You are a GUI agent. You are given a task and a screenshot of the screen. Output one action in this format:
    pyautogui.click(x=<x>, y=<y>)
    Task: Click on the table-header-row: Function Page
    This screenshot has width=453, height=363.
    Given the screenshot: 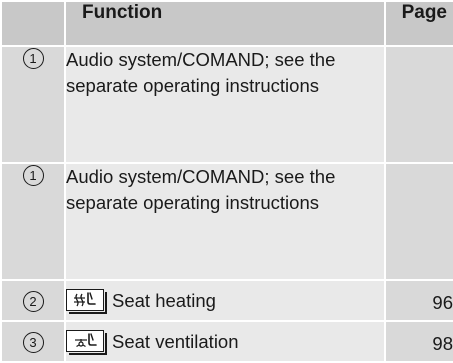 What is the action you would take?
    pyautogui.click(x=226, y=23)
    